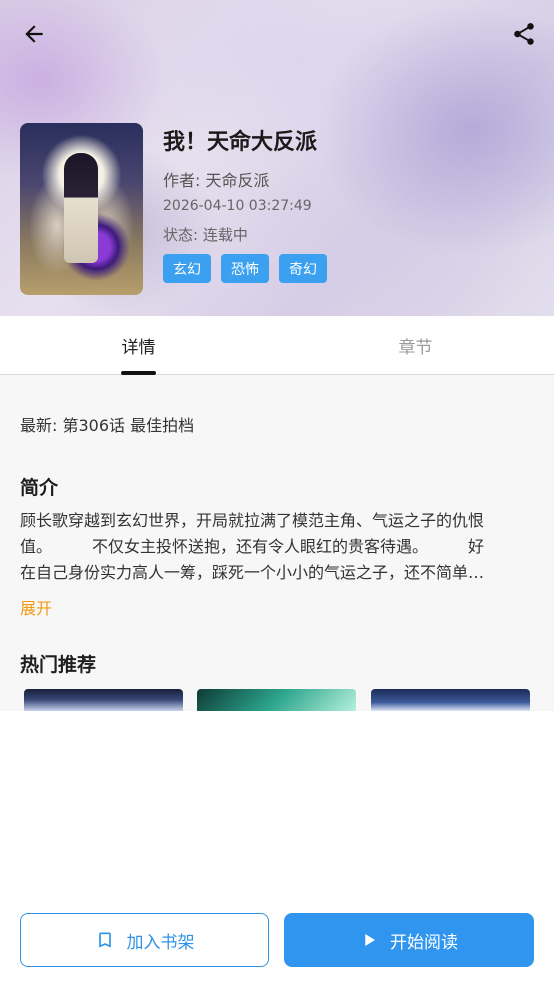 This screenshot has width=554, height=984. What do you see at coordinates (240, 142) in the screenshot?
I see `book-title: 我！天命大反派` at bounding box center [240, 142].